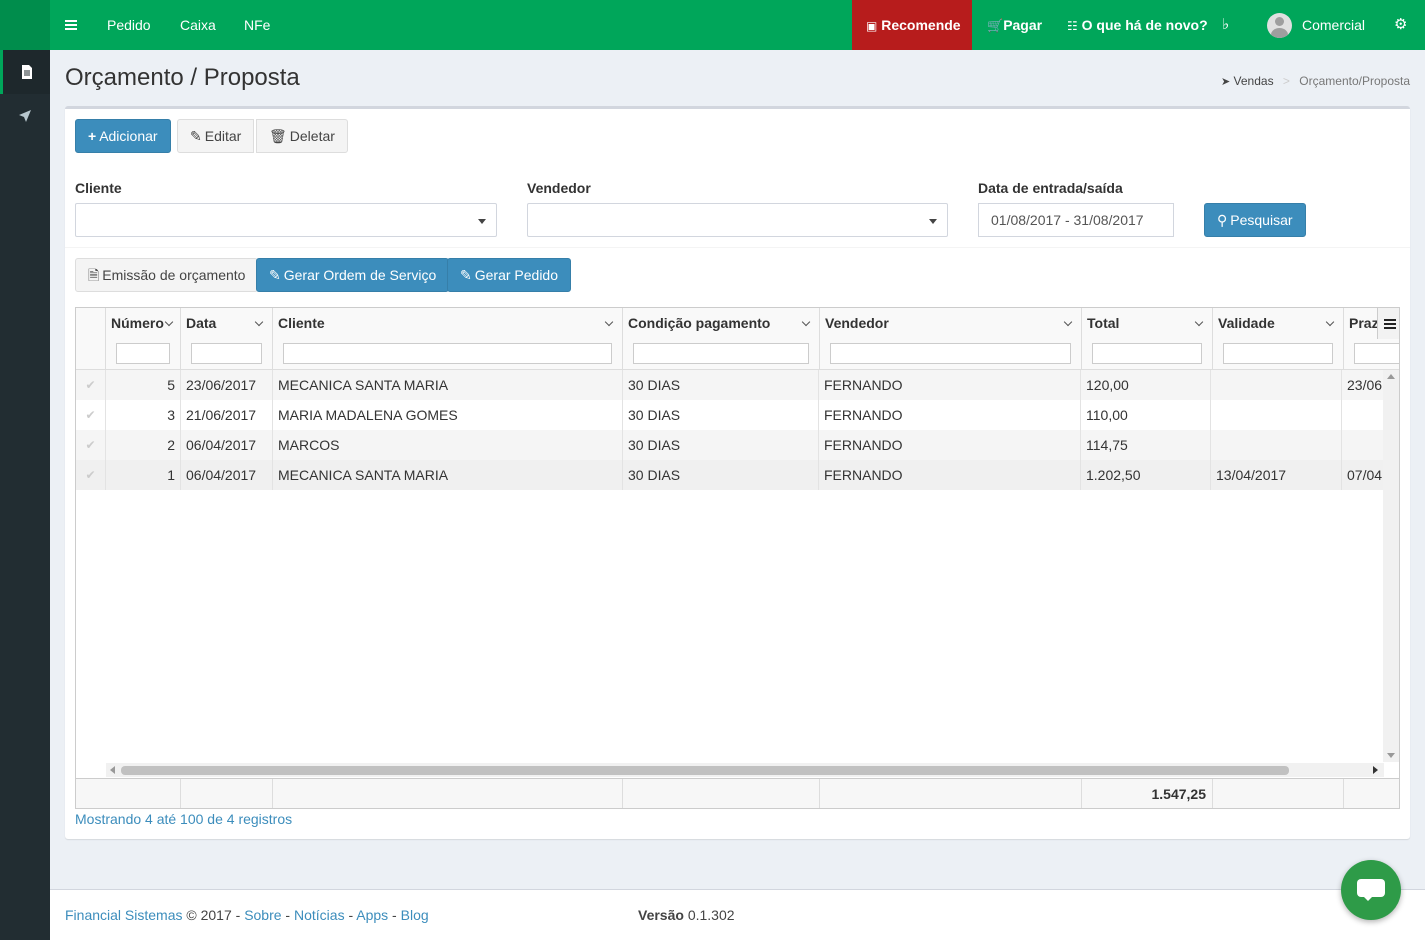 The height and width of the screenshot is (940, 1425). Describe the element at coordinates (950, 353) in the screenshot. I see `filter-vendedor` at that location.